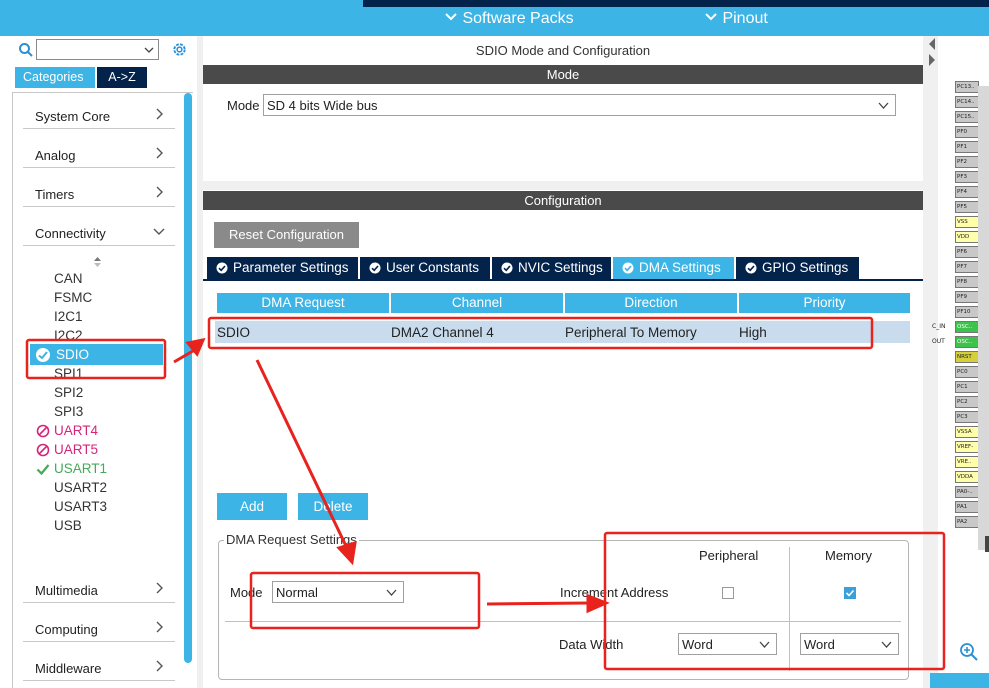 This screenshot has width=989, height=688. What do you see at coordinates (967, 462) in the screenshot?
I see `pin-vre: VRE..` at bounding box center [967, 462].